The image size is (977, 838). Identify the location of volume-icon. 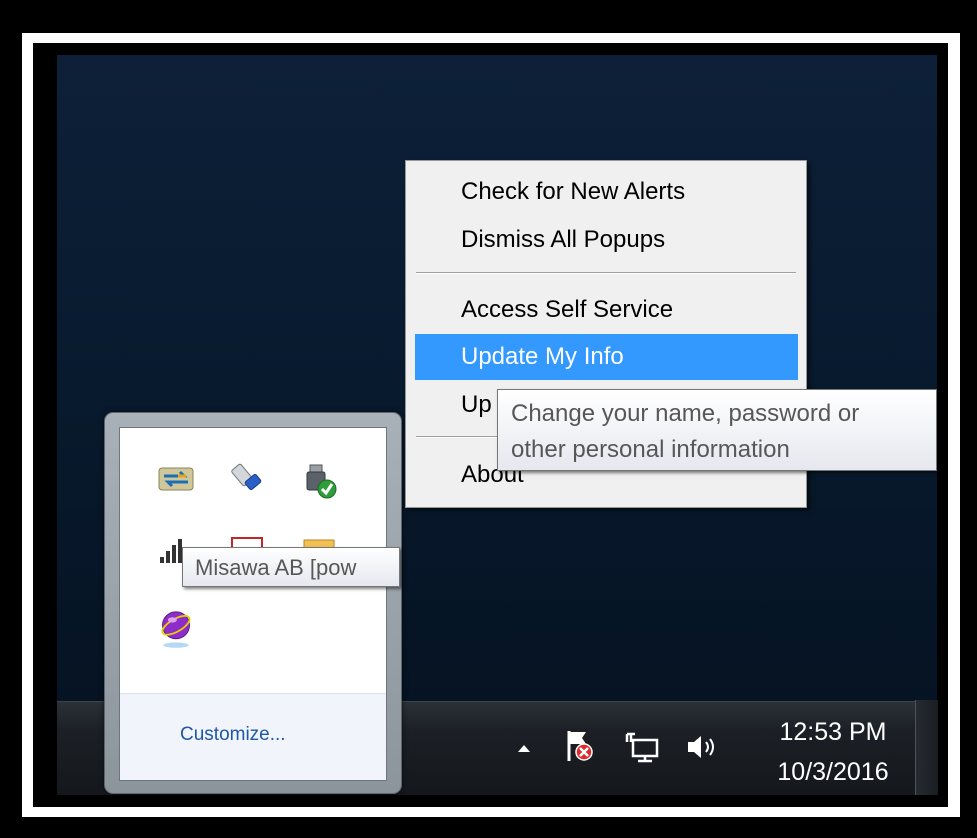
(702, 747).